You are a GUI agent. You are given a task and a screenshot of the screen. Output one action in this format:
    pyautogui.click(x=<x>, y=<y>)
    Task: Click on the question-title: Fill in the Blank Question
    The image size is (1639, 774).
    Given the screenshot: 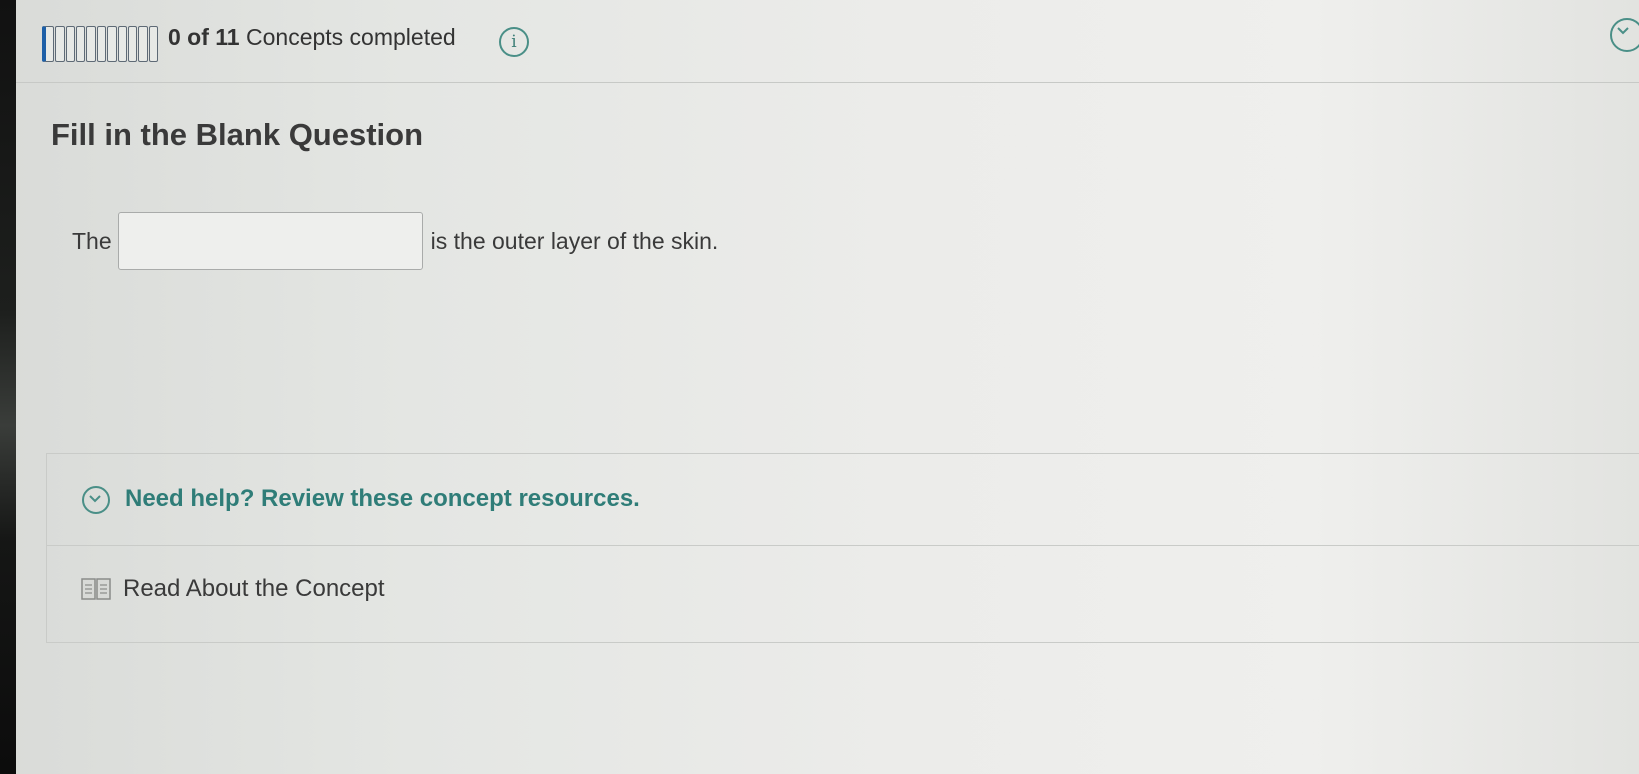 What is the action you would take?
    pyautogui.click(x=237, y=134)
    